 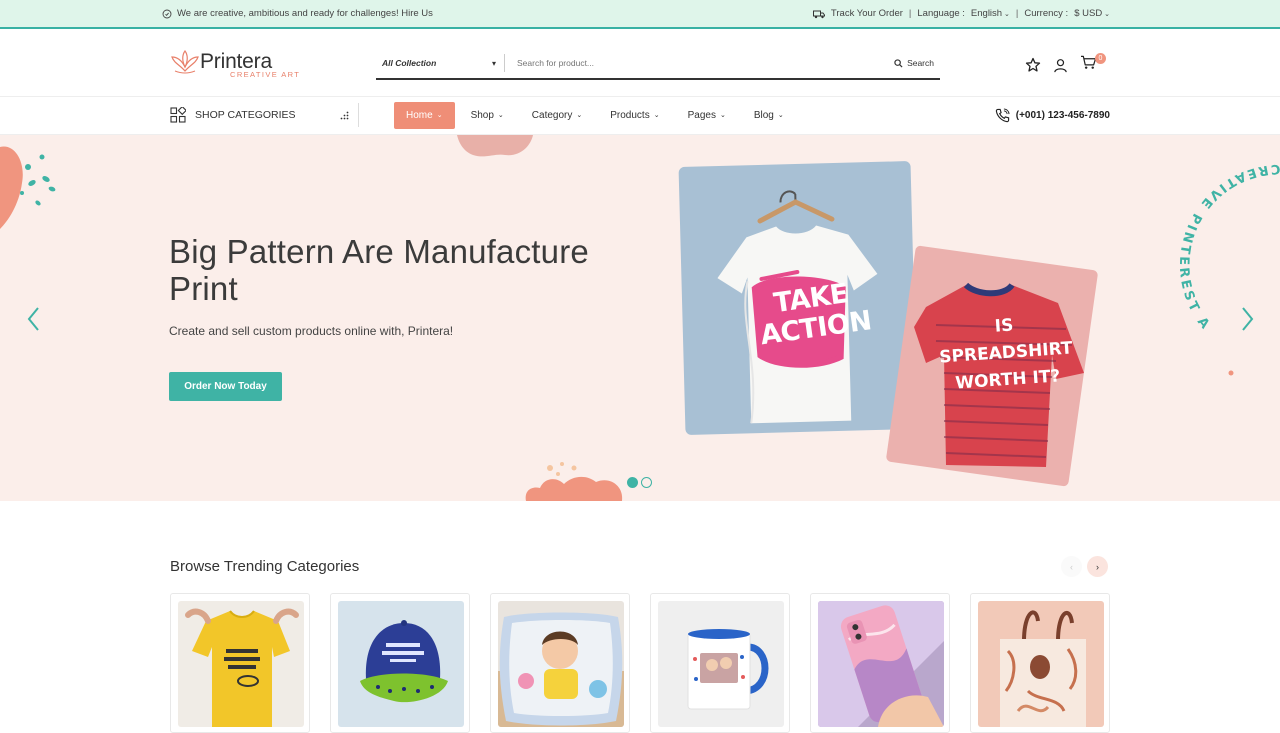 I want to click on search-button: Search, so click(x=917, y=63).